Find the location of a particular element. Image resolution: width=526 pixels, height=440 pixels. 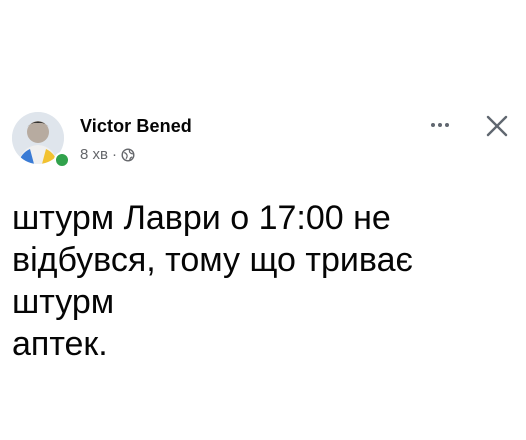

post-meta: 8 хв · is located at coordinates (107, 154).